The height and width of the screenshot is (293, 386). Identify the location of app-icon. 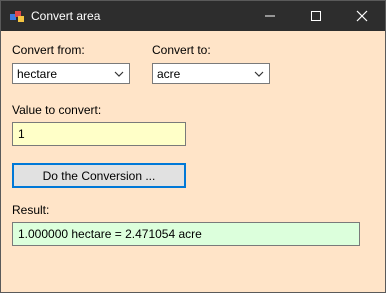
(17, 16).